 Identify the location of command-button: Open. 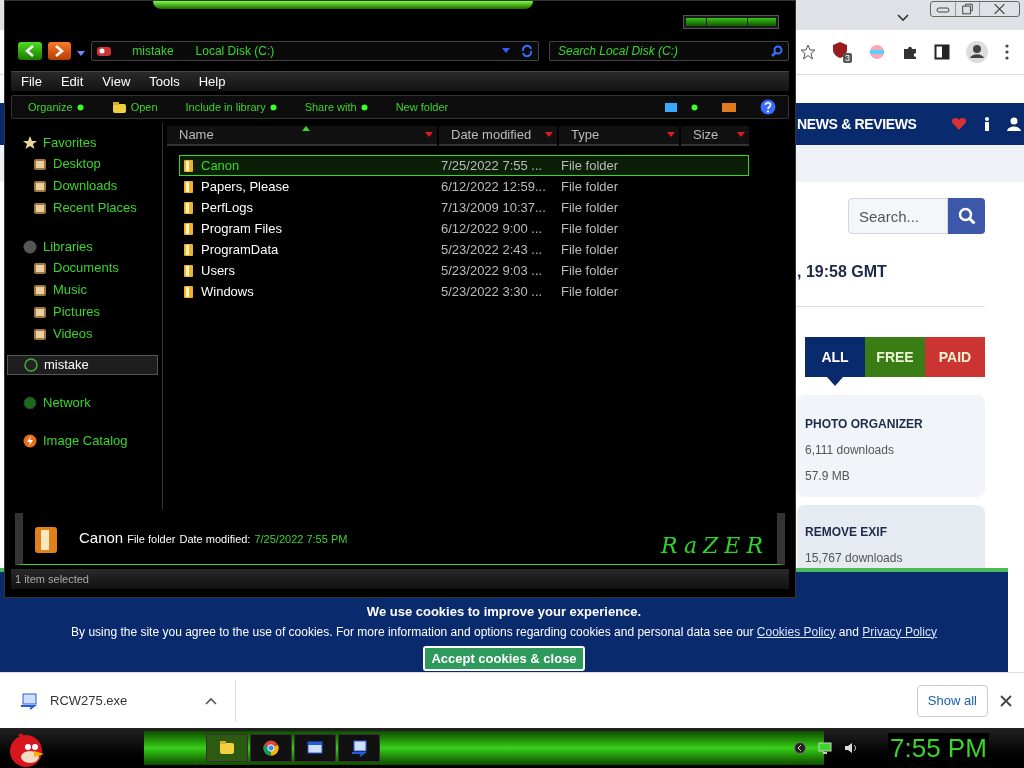
(134, 107).